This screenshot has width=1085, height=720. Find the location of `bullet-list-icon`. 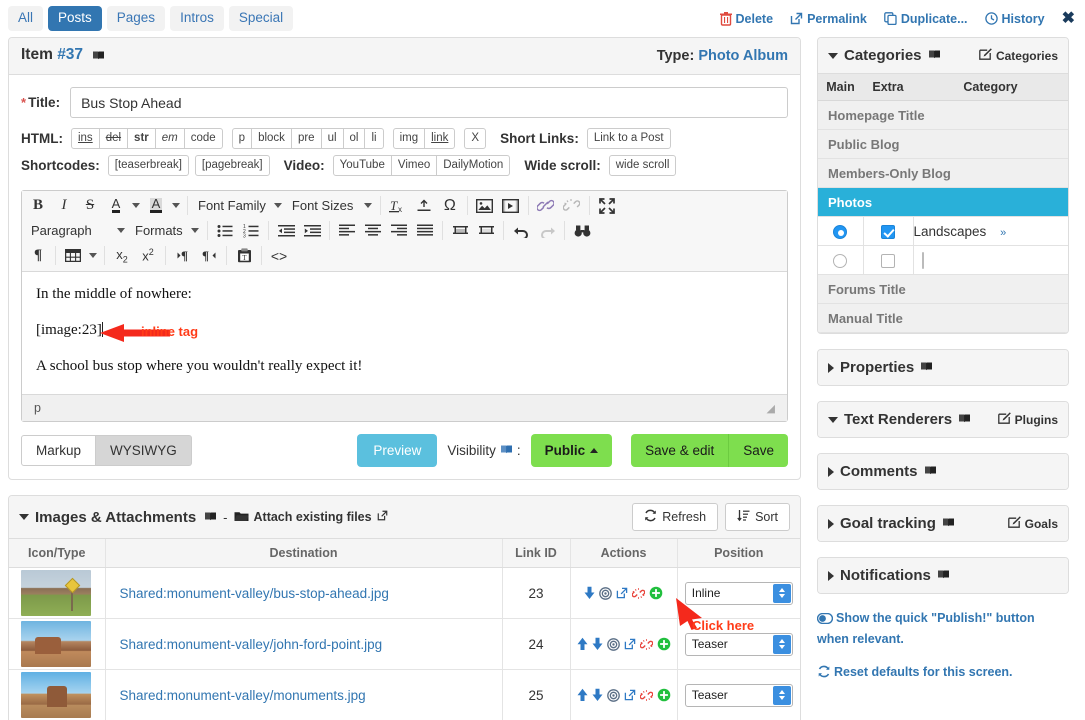

bullet-list-icon is located at coordinates (225, 230).